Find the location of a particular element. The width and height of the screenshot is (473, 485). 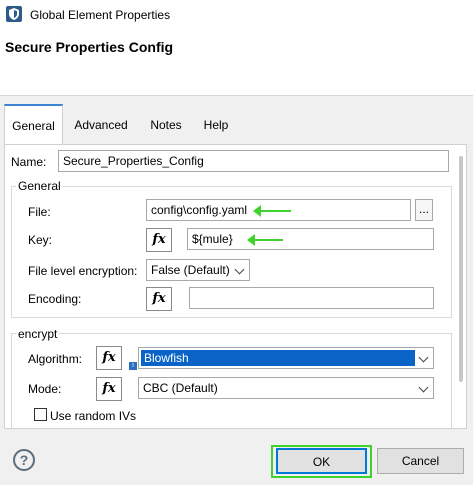

tab-label: Advanced is located at coordinates (101, 125).